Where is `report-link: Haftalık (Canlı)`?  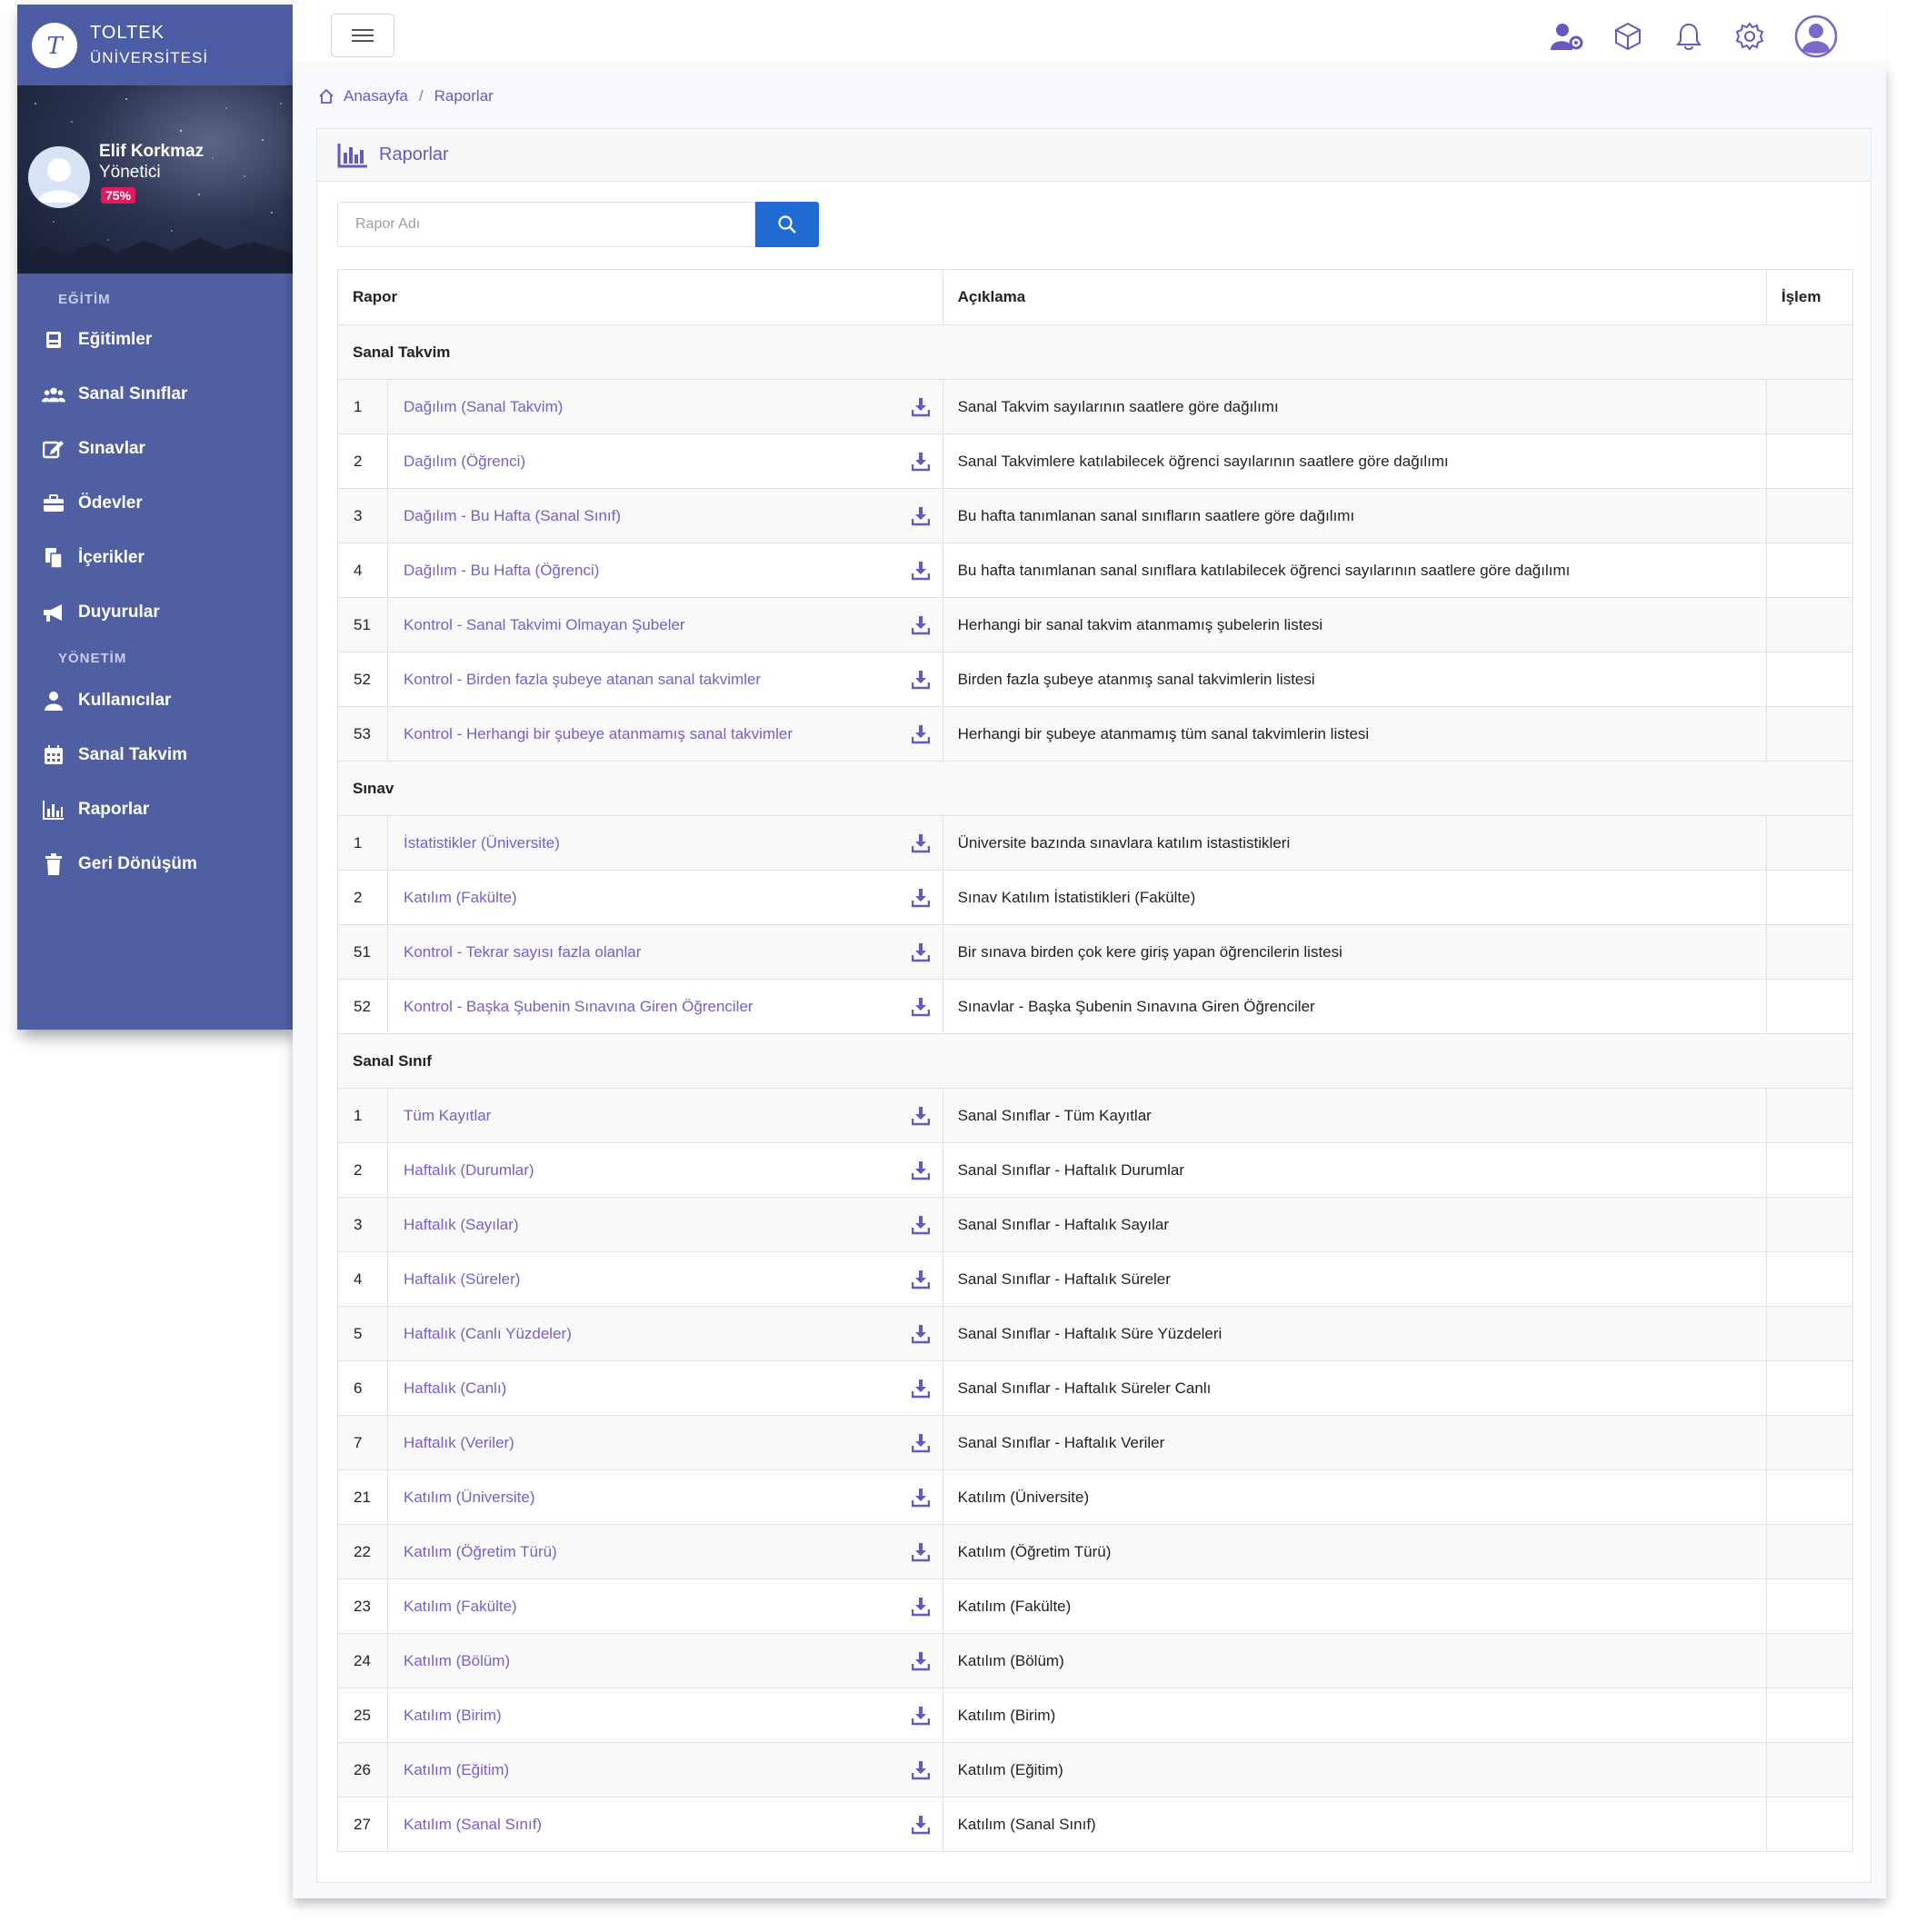
report-link: Haftalık (Canlı) is located at coordinates (455, 1388).